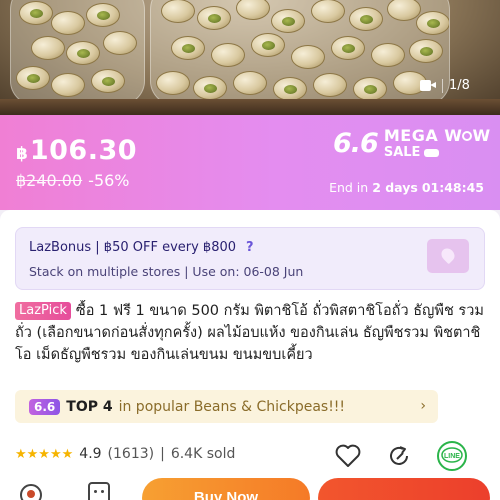  I want to click on campaign-logo: 6.6 MEGA WW SALE, so click(412, 143).